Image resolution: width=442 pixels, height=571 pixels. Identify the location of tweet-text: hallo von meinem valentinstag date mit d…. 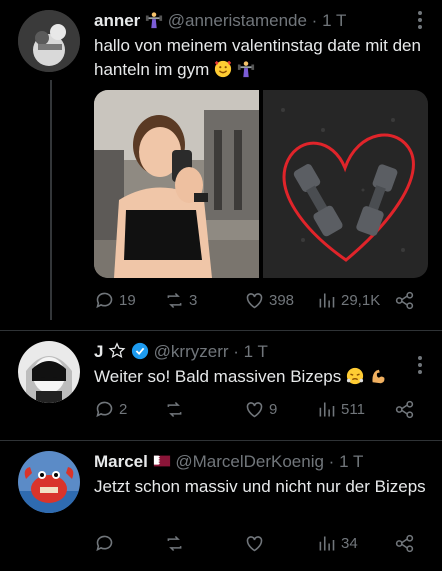
(261, 58).